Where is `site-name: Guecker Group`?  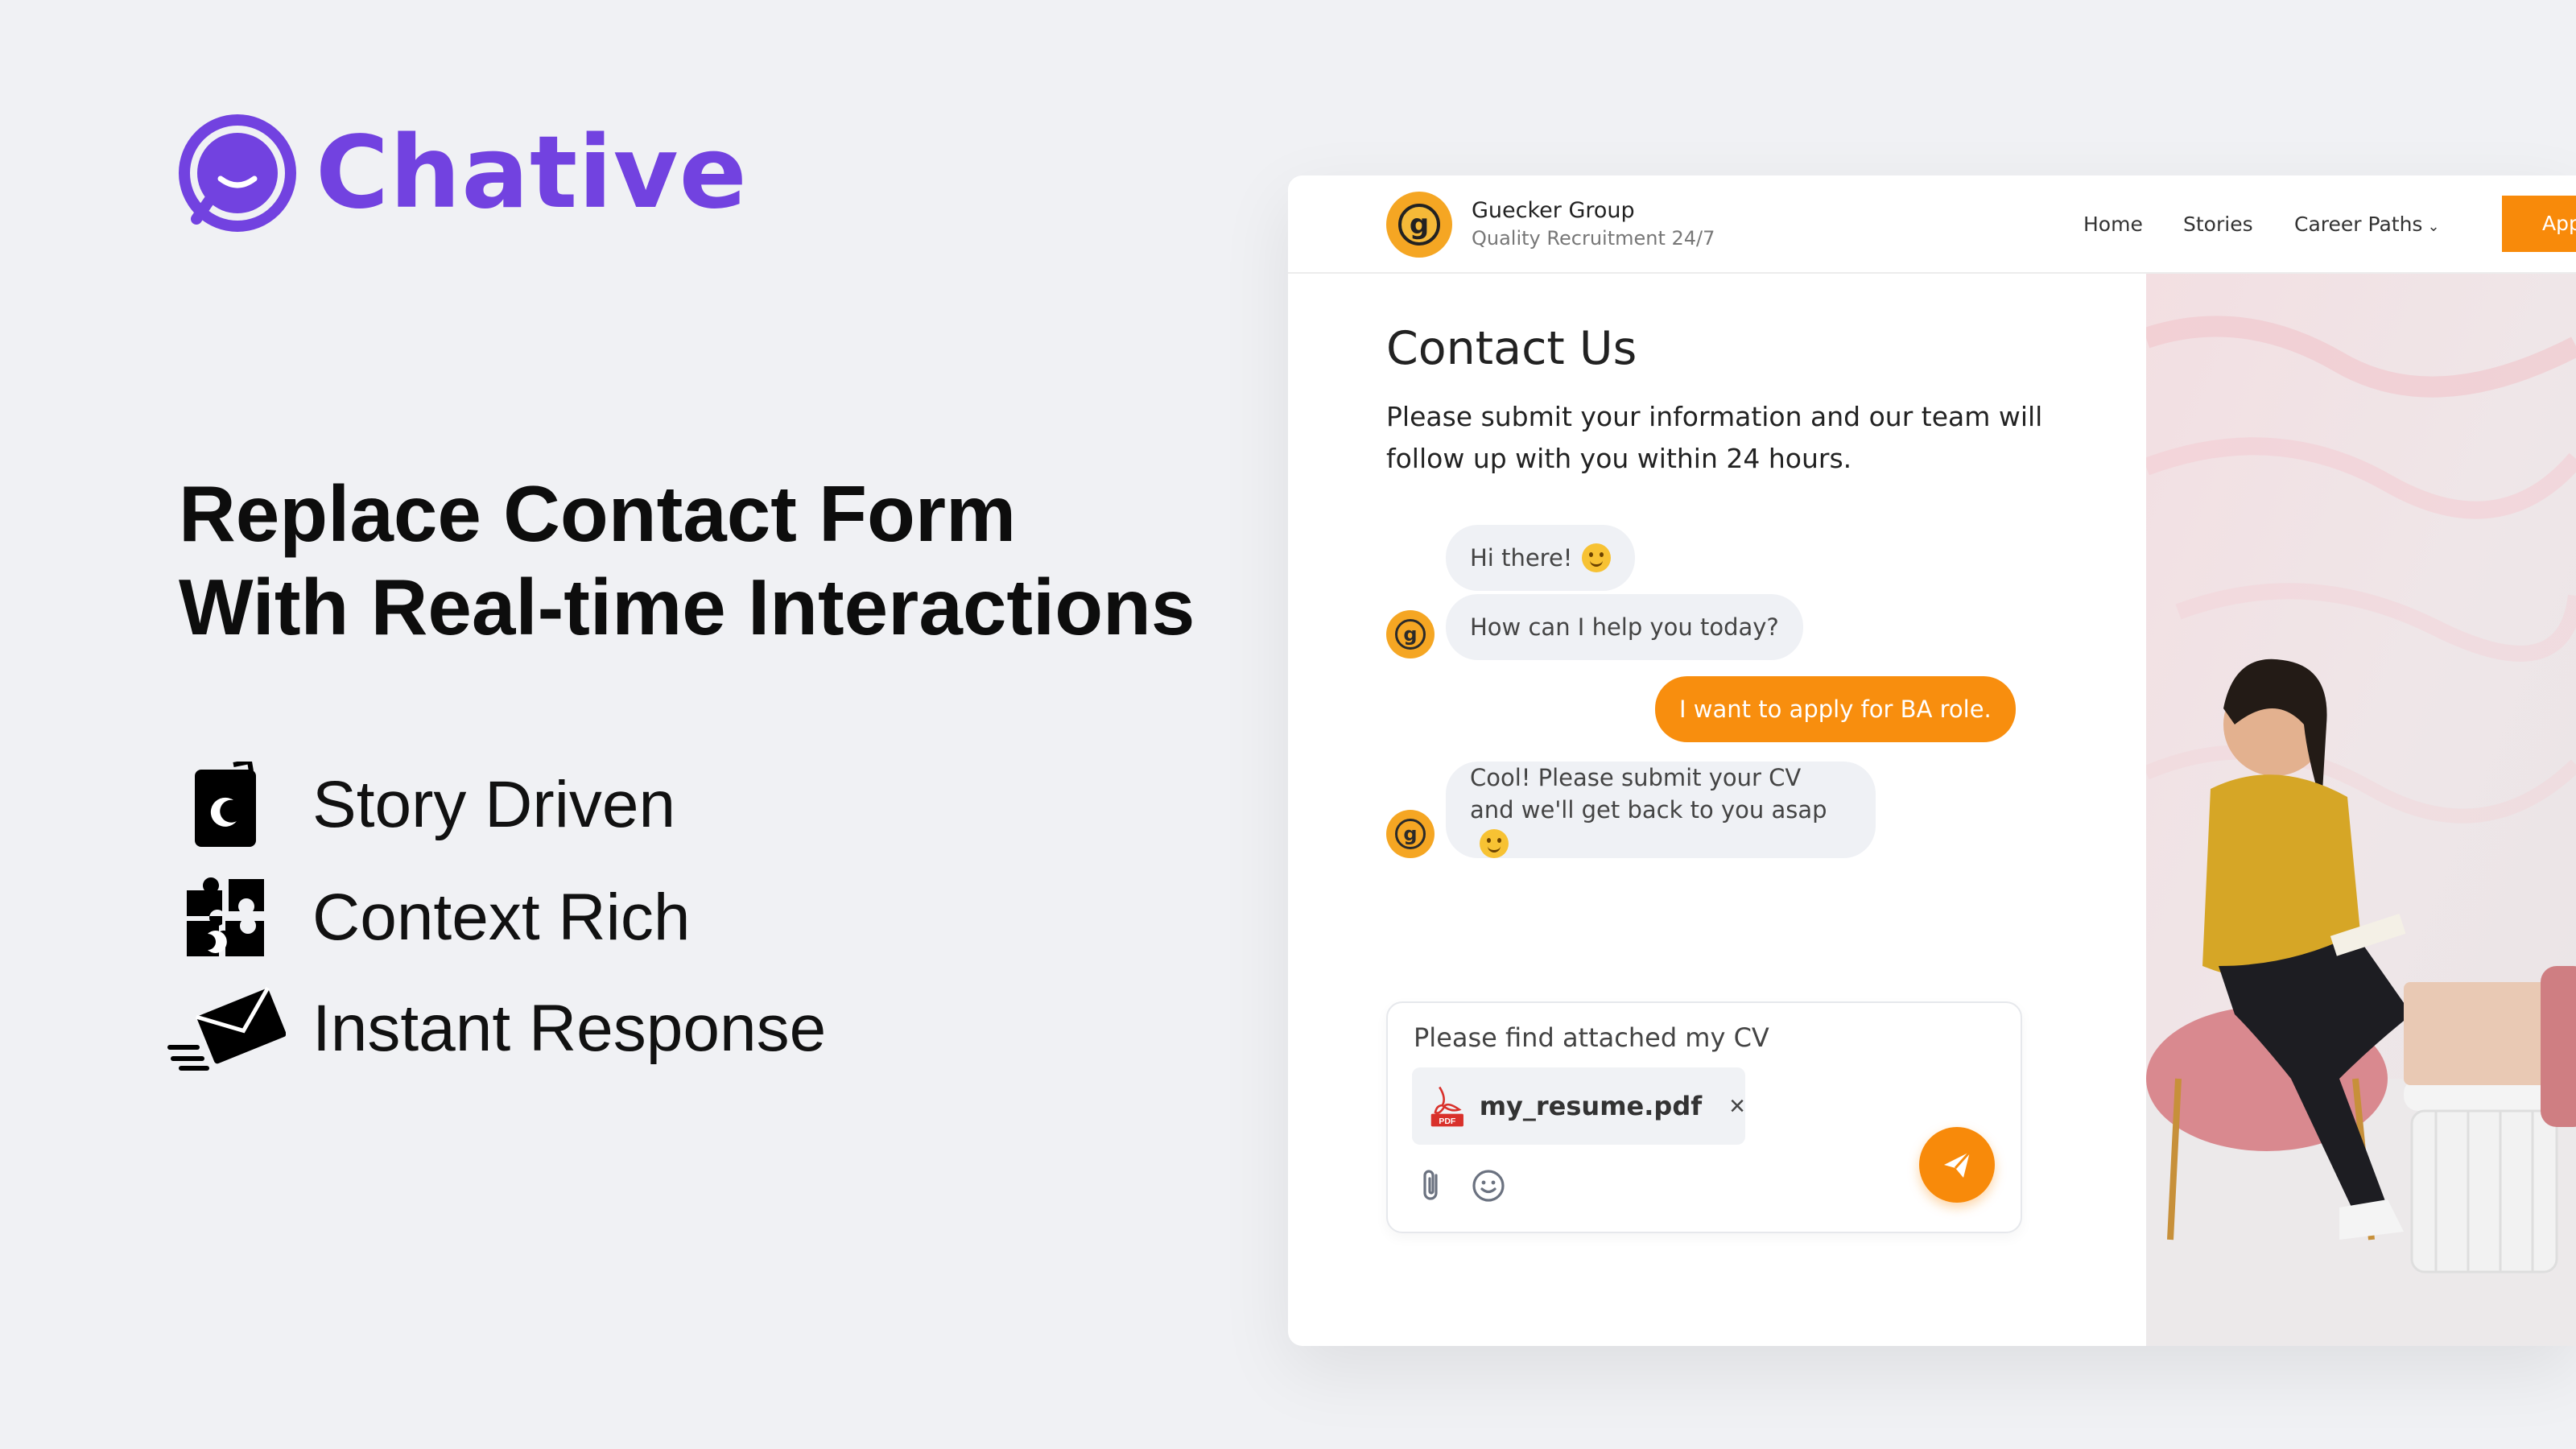
site-name: Guecker Group is located at coordinates (1553, 211).